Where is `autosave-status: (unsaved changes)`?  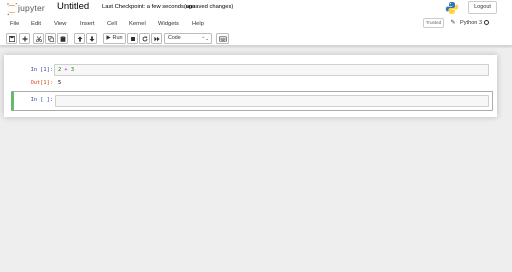 autosave-status: (unsaved changes) is located at coordinates (209, 7).